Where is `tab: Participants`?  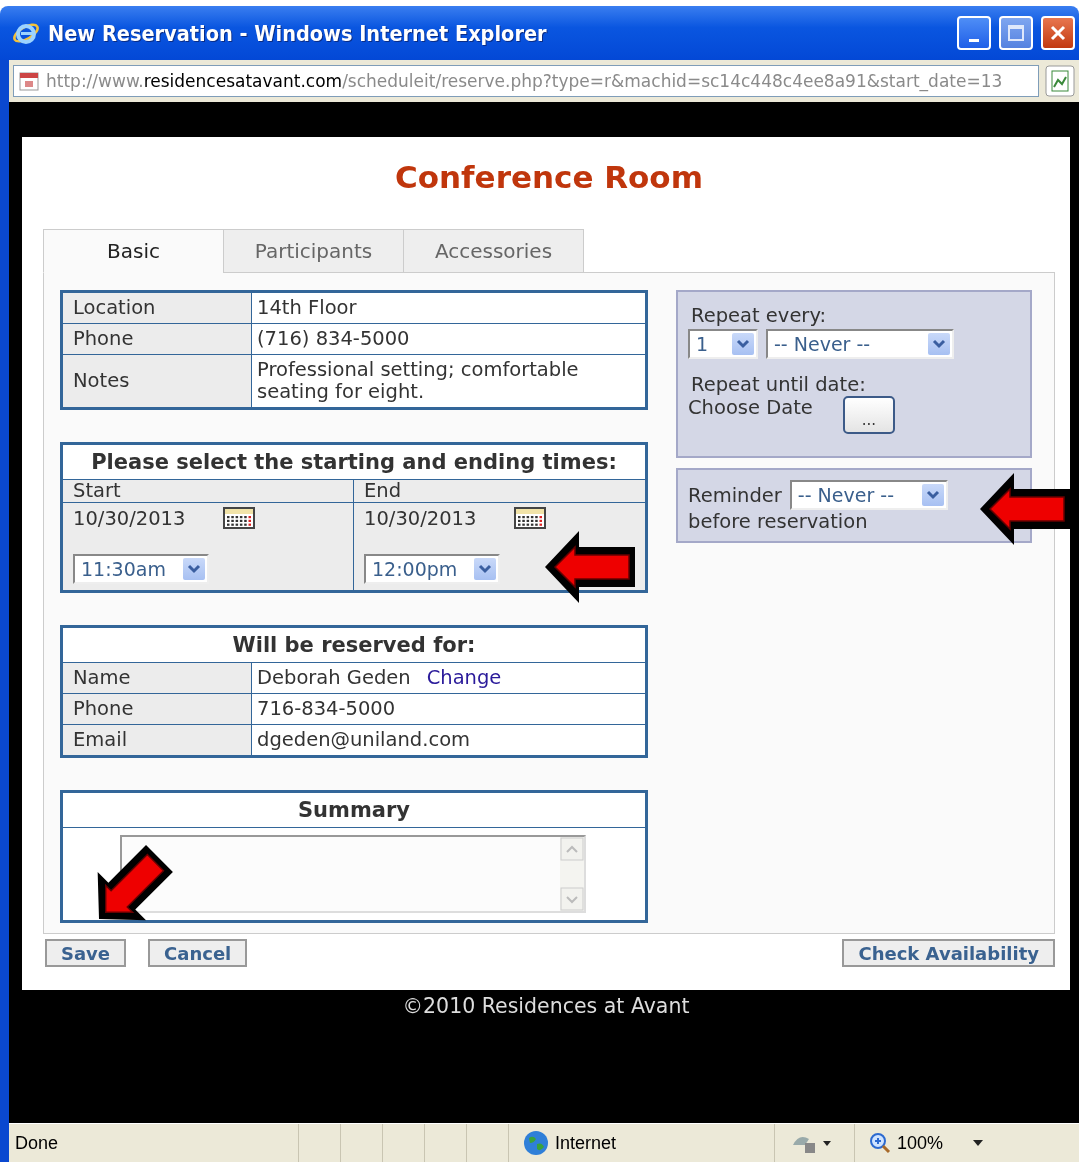
tab: Participants is located at coordinates (313, 251).